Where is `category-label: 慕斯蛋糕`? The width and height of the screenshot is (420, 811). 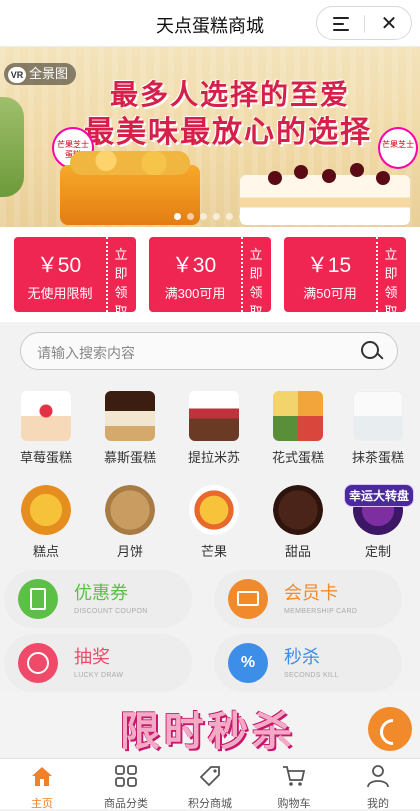 category-label: 慕斯蛋糕 is located at coordinates (129, 457).